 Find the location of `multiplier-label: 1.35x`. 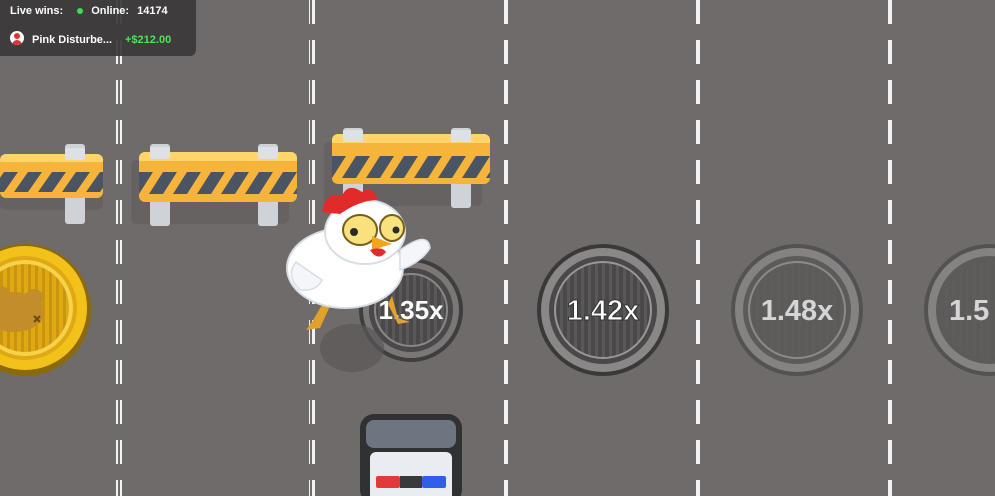

multiplier-label: 1.35x is located at coordinates (411, 310).